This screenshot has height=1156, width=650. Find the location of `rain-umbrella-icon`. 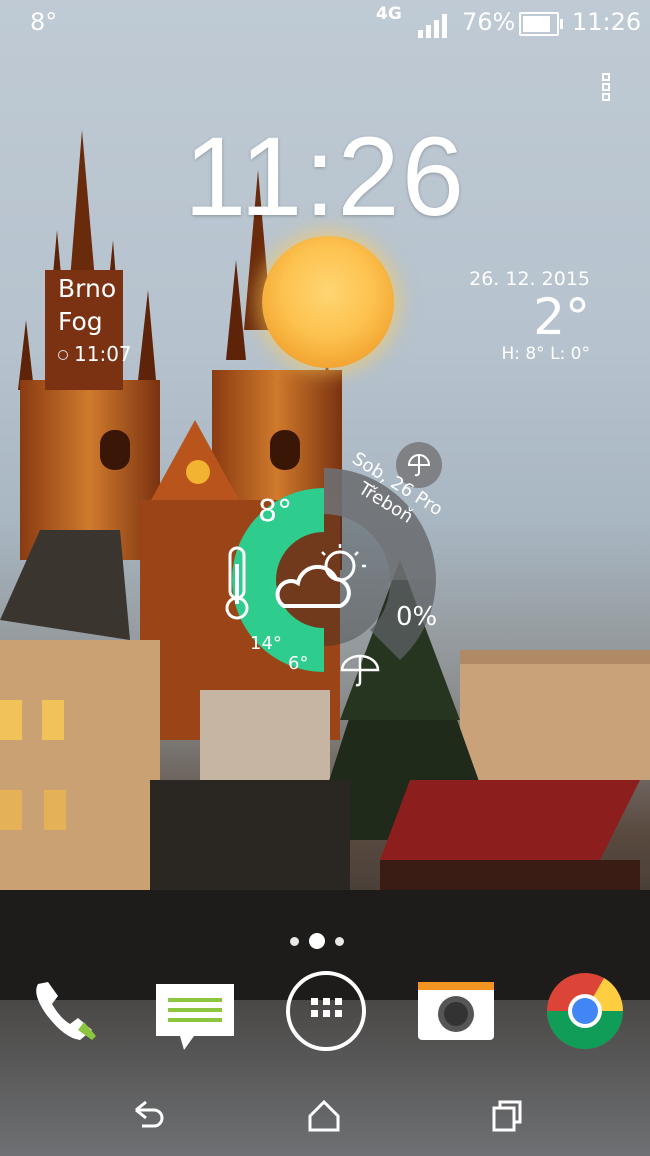

rain-umbrella-icon is located at coordinates (360, 670).